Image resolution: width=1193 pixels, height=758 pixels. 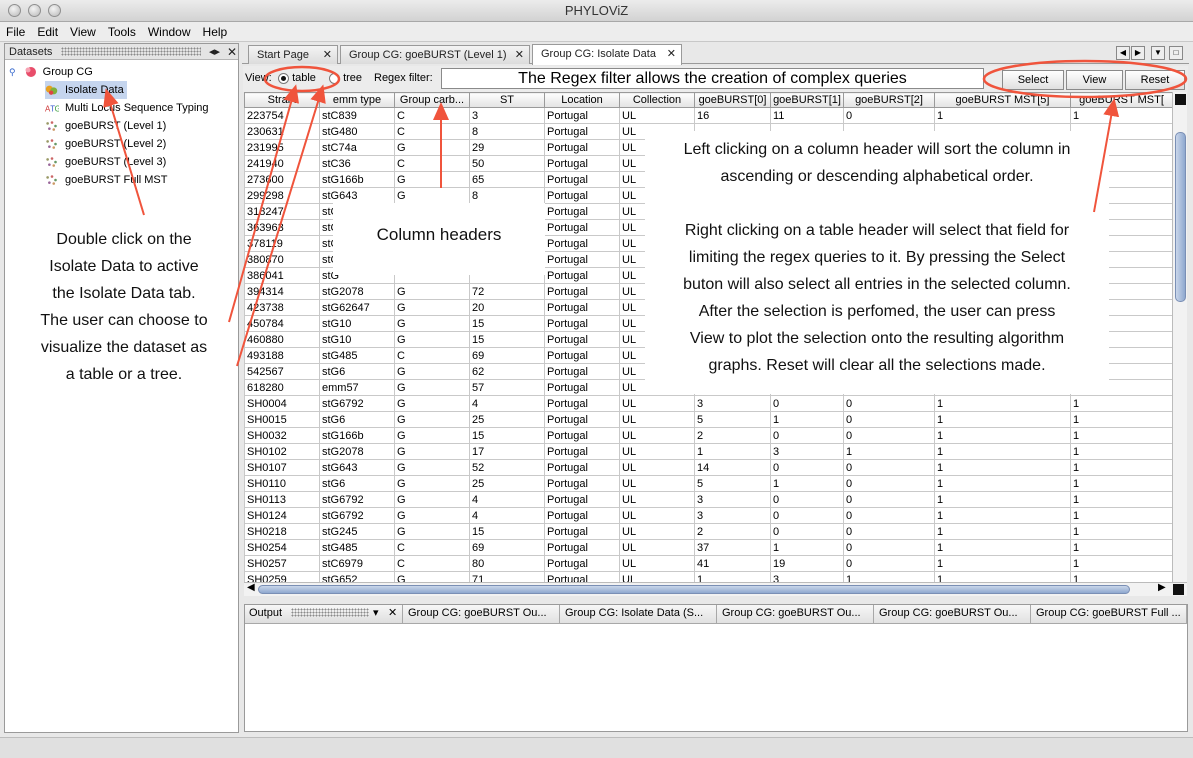 What do you see at coordinates (34, 10) in the screenshot?
I see `minimize-window-button` at bounding box center [34, 10].